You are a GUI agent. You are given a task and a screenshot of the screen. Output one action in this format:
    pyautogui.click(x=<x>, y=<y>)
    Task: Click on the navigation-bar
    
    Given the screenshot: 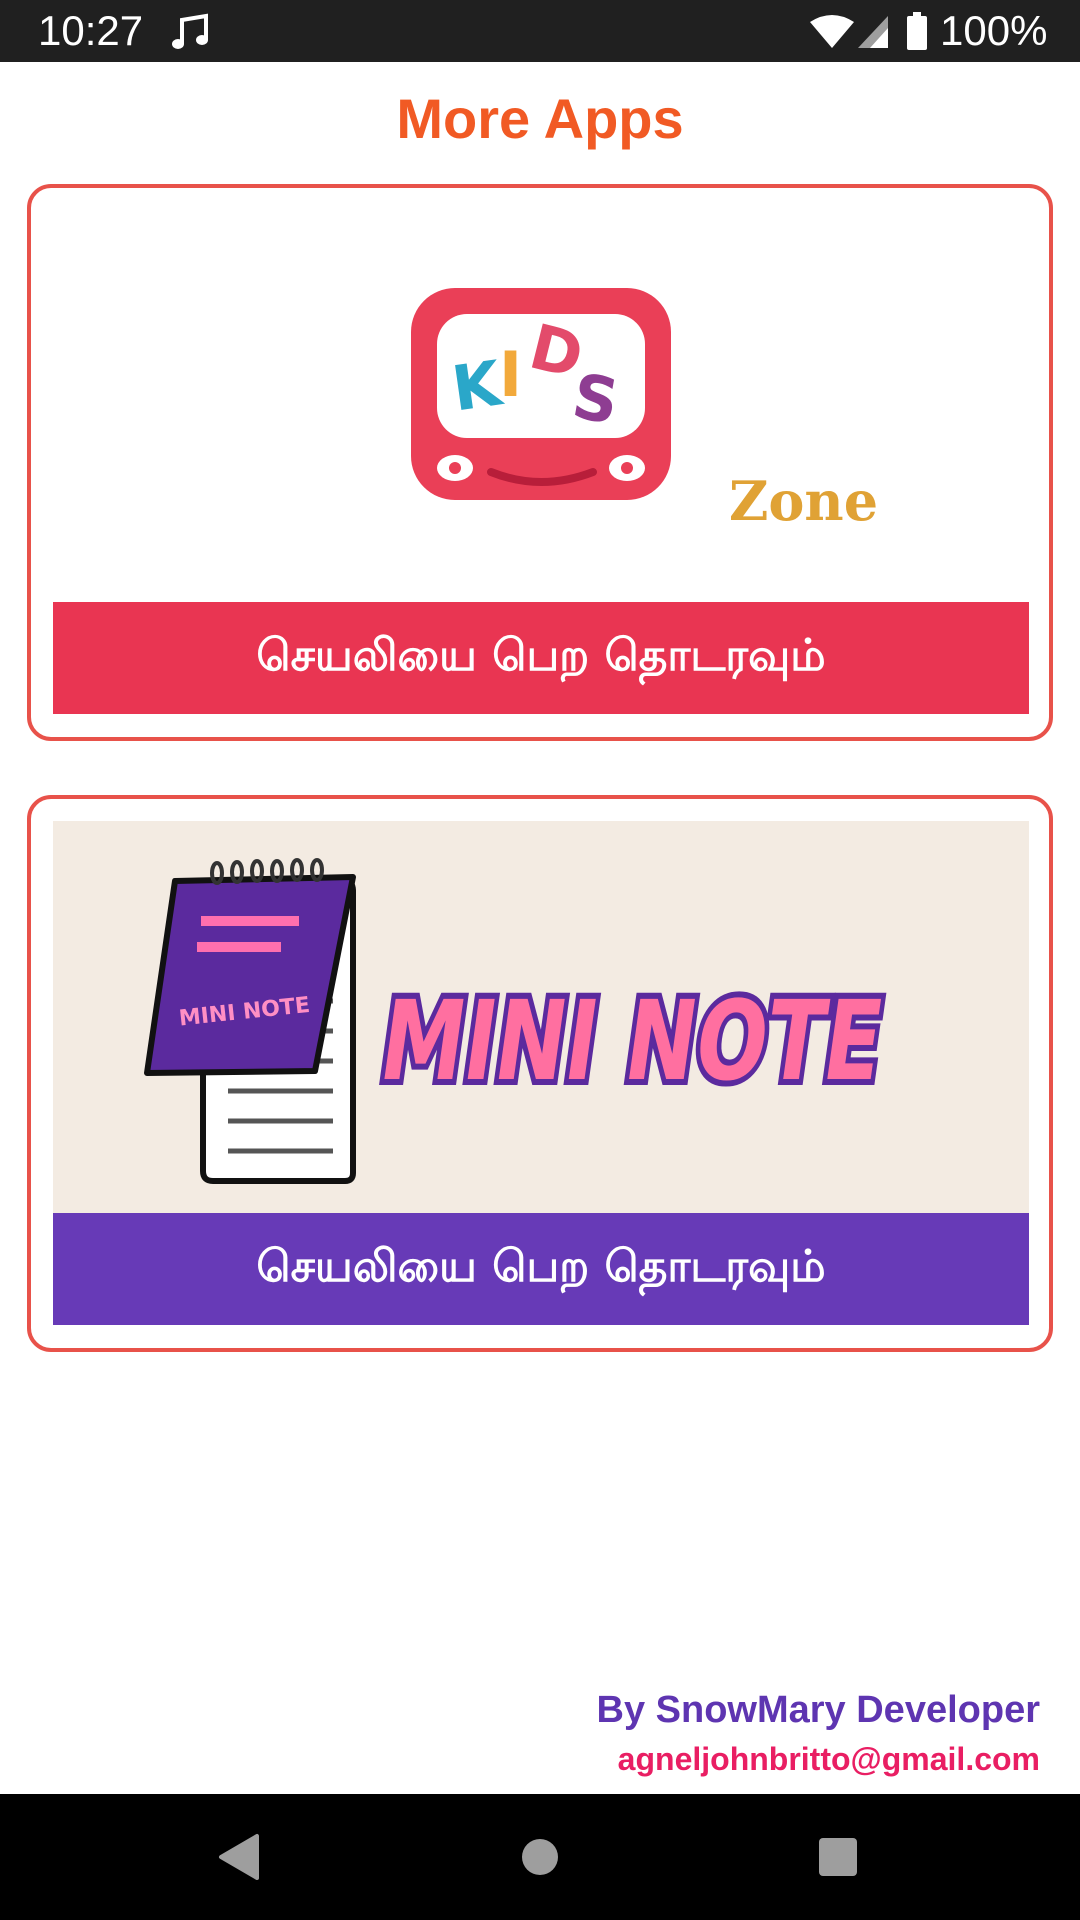 What is the action you would take?
    pyautogui.click(x=540, y=1857)
    